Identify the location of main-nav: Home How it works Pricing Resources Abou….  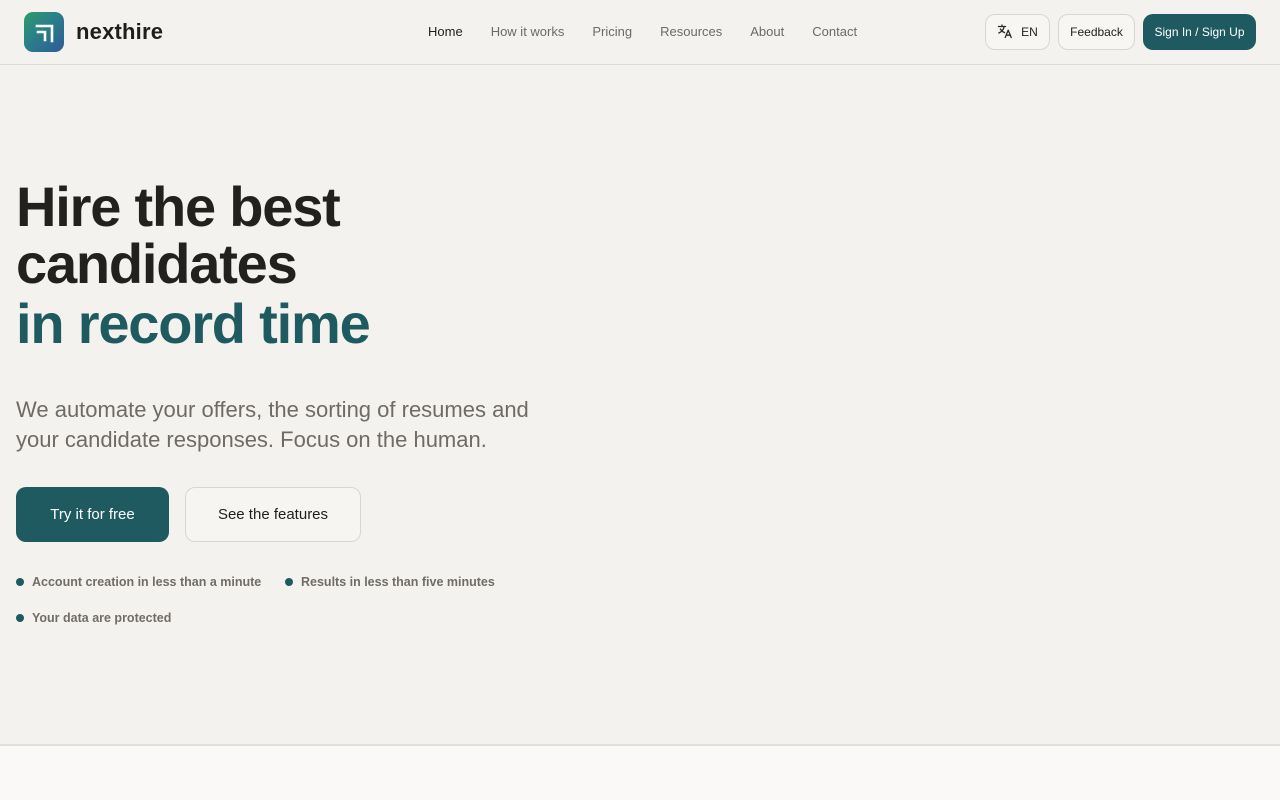
(642, 32).